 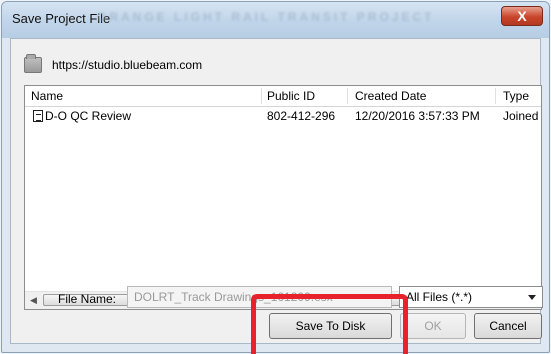 I want to click on column-header-public-id: Public ID, so click(x=291, y=96).